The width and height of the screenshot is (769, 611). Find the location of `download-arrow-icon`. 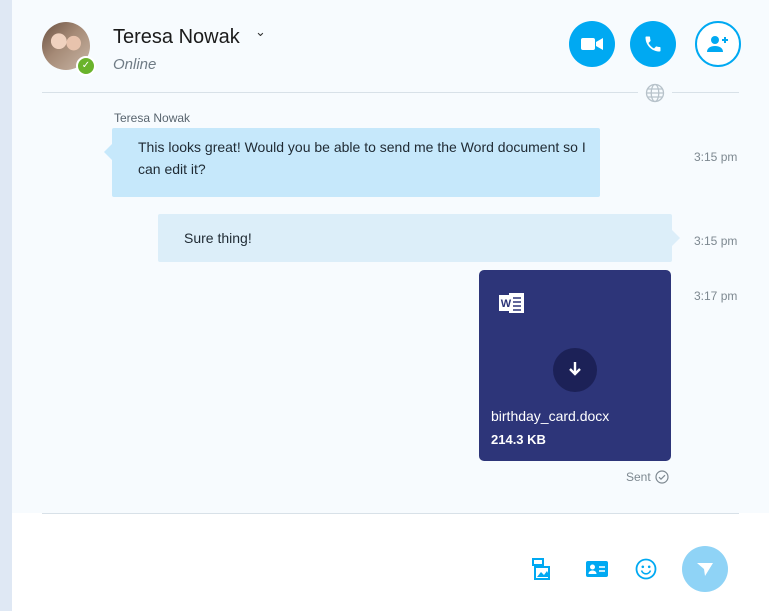

download-arrow-icon is located at coordinates (575, 369).